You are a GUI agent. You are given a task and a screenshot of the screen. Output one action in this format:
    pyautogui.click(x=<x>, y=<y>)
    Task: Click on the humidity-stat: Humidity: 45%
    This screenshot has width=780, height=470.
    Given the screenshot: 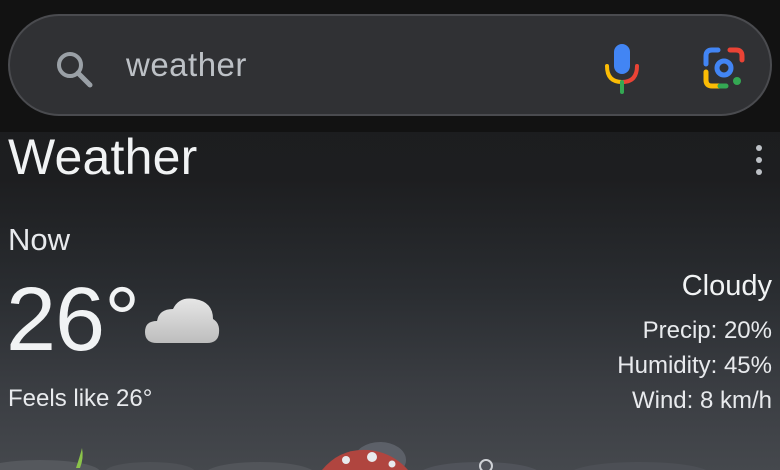 What is the action you would take?
    pyautogui.click(x=694, y=365)
    